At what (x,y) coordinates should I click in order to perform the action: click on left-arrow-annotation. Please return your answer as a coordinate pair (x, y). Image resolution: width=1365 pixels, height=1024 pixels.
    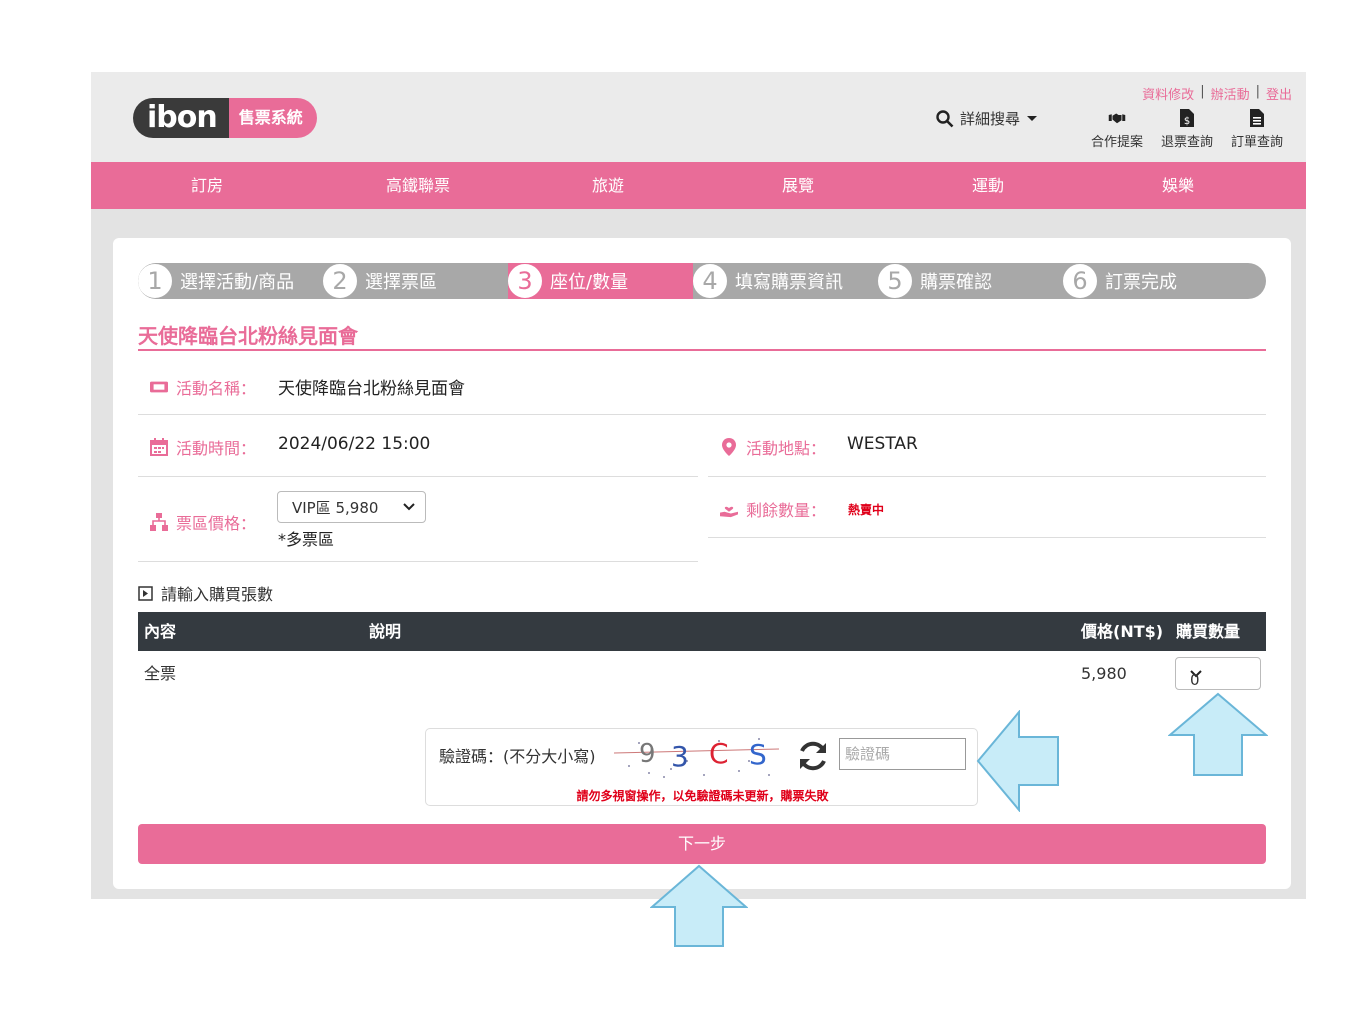
    Looking at the image, I should click on (1017, 761).